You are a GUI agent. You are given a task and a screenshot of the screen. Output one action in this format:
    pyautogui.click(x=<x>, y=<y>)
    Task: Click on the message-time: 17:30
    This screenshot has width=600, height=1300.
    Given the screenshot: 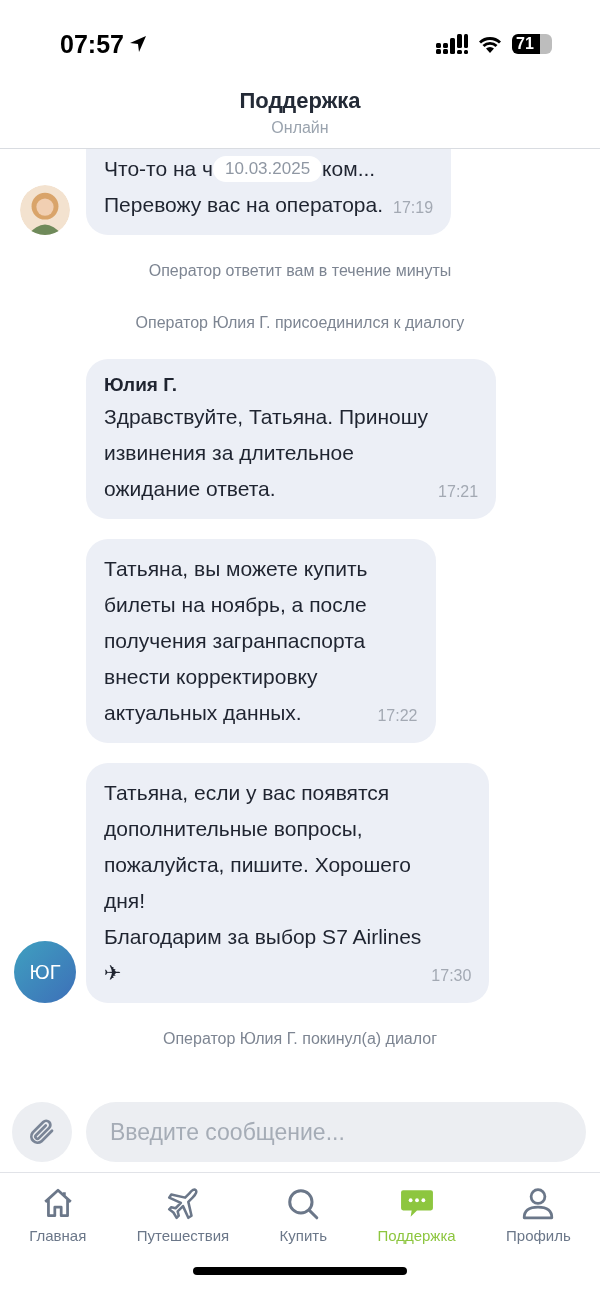 What is the action you would take?
    pyautogui.click(x=451, y=976)
    